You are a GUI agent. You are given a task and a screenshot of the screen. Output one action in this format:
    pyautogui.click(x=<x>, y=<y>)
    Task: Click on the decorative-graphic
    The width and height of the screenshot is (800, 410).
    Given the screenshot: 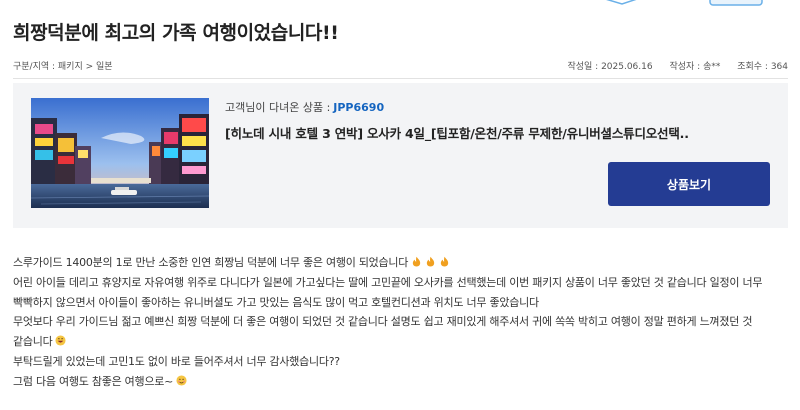 What is the action you would take?
    pyautogui.click(x=684, y=3)
    